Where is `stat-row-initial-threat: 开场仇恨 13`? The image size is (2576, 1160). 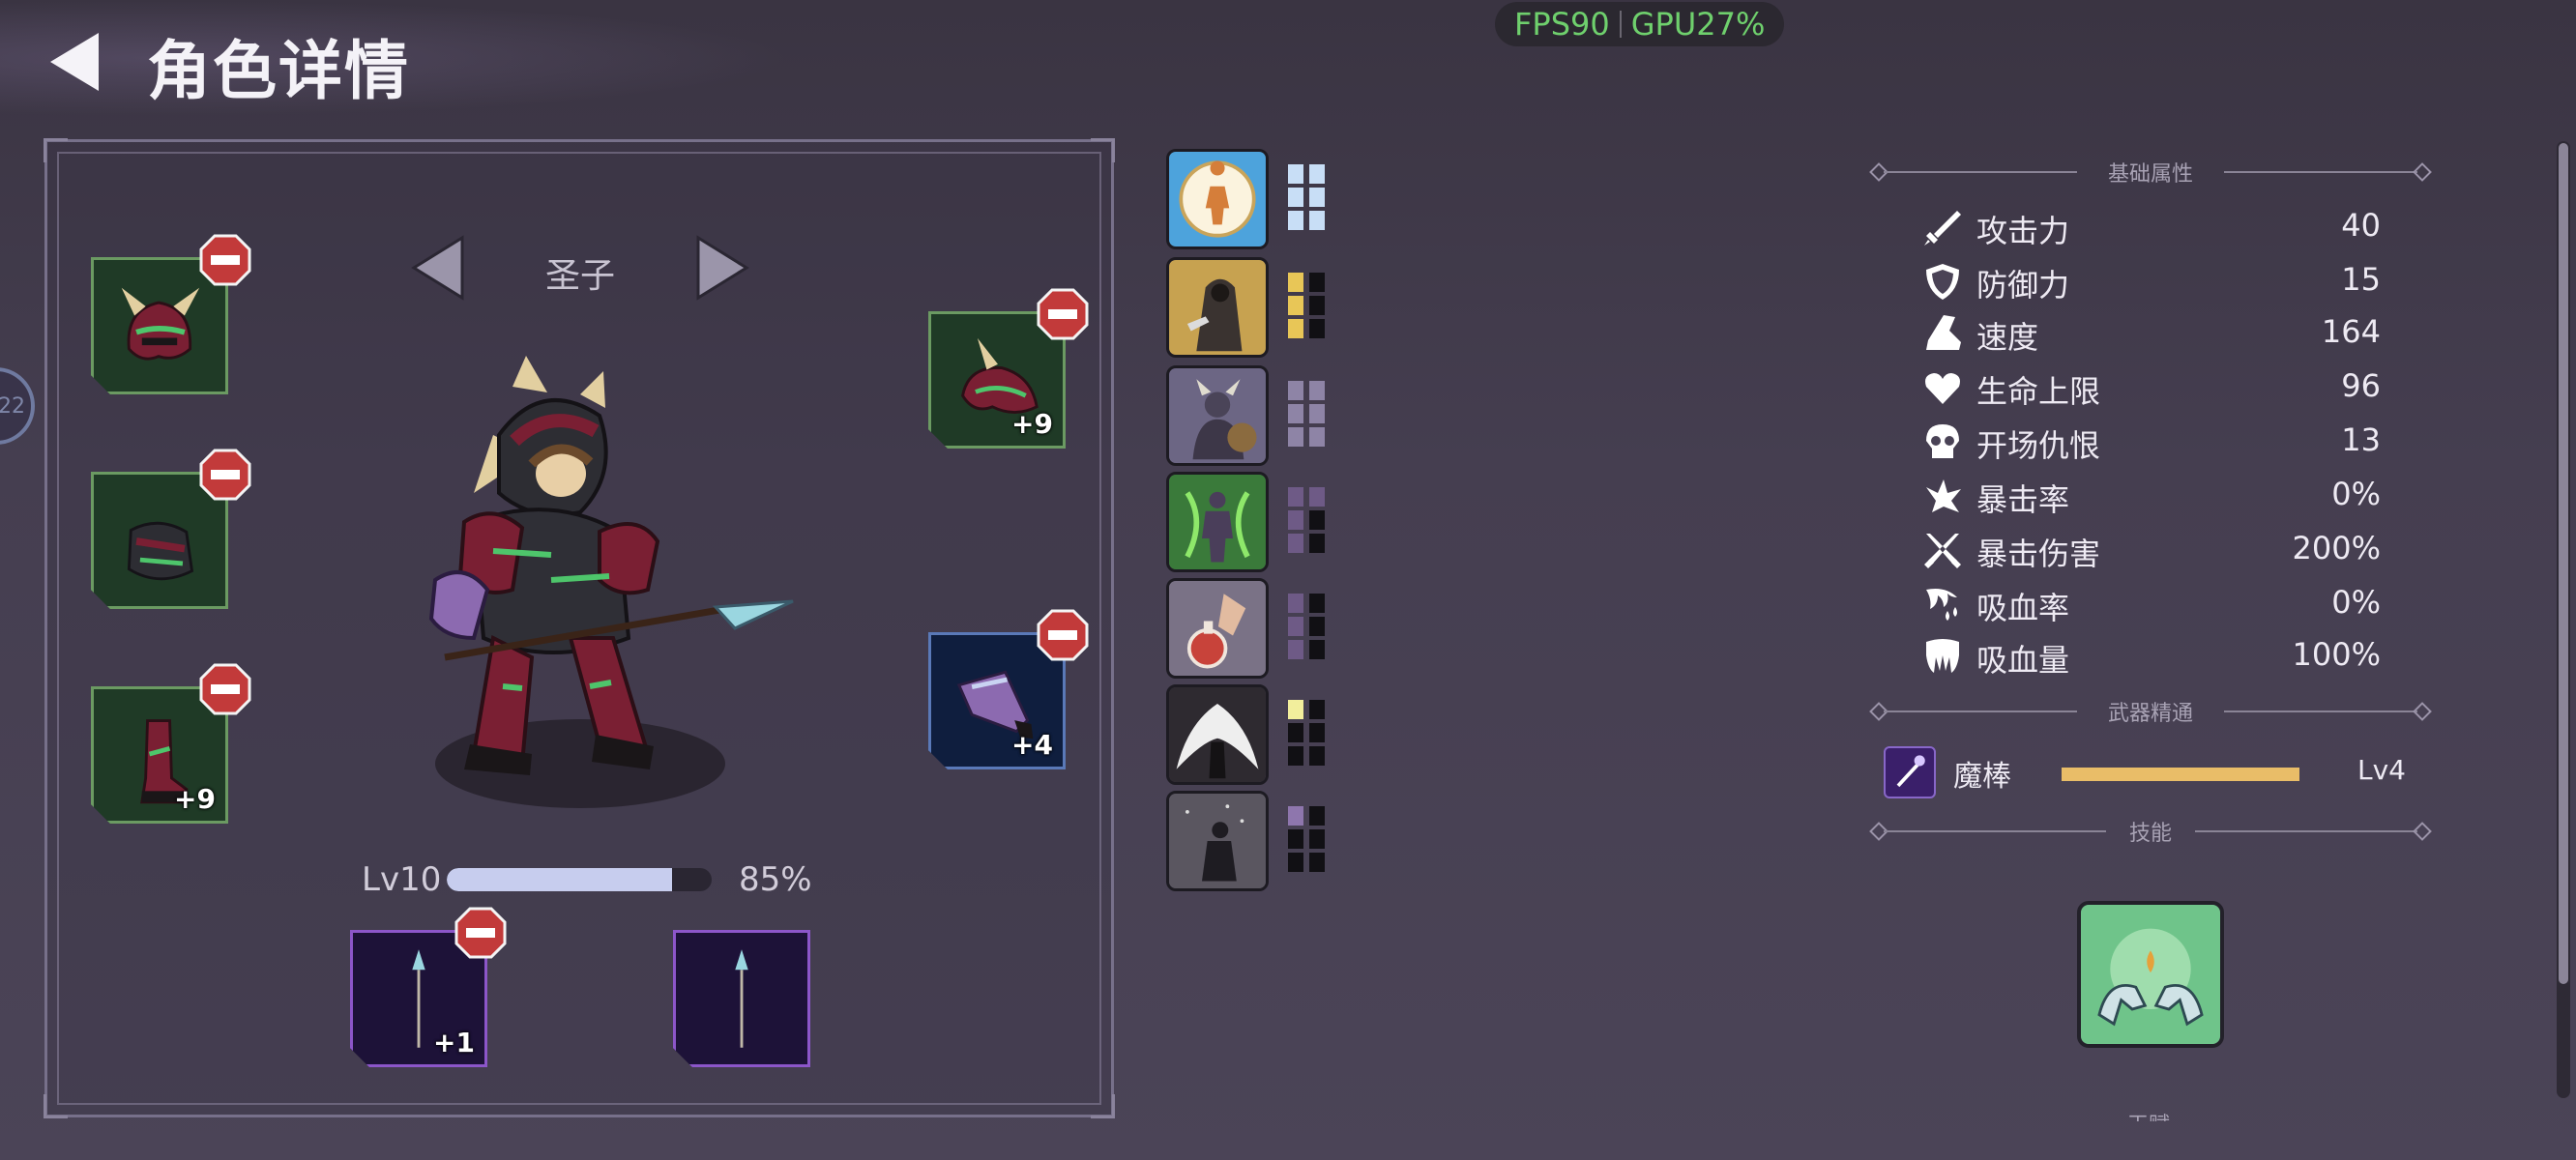
stat-row-initial-threat: 开场仇恨 13 is located at coordinates (2151, 442).